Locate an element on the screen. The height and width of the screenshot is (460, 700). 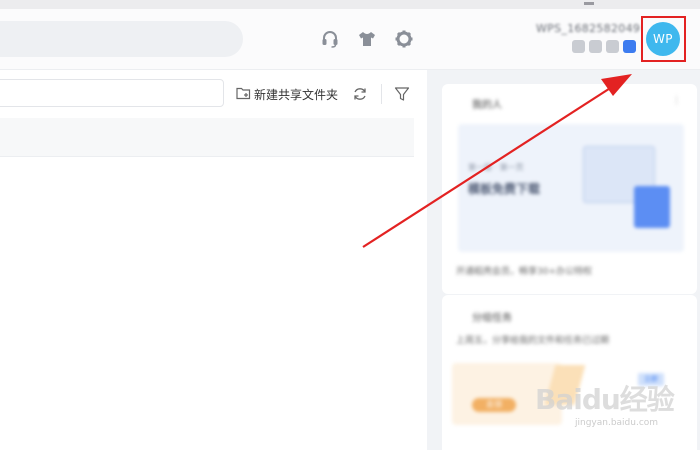
card-footer-text: 开通稻壳会员，畅享30+办公特权 is located at coordinates (524, 272).